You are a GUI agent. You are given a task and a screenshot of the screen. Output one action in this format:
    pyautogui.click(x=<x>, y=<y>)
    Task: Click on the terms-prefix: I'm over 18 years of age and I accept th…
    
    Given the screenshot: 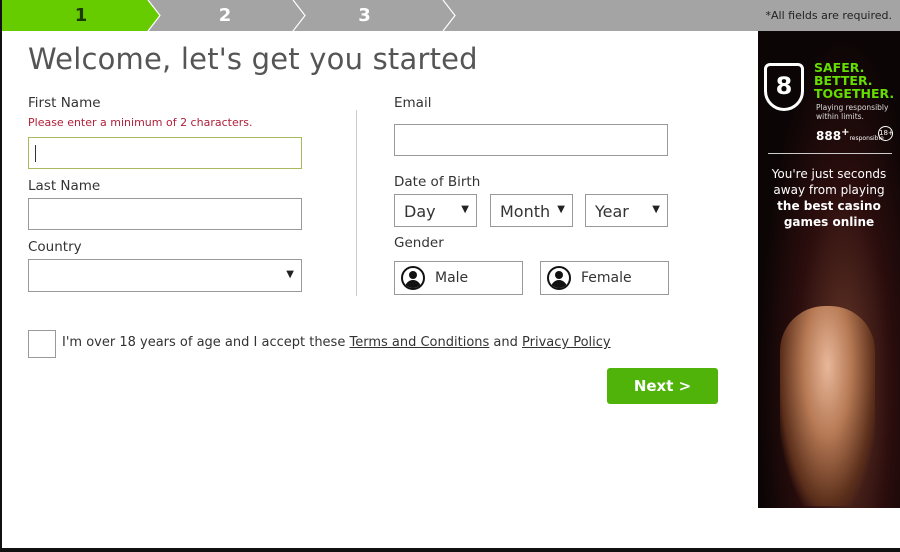 What is the action you would take?
    pyautogui.click(x=206, y=342)
    